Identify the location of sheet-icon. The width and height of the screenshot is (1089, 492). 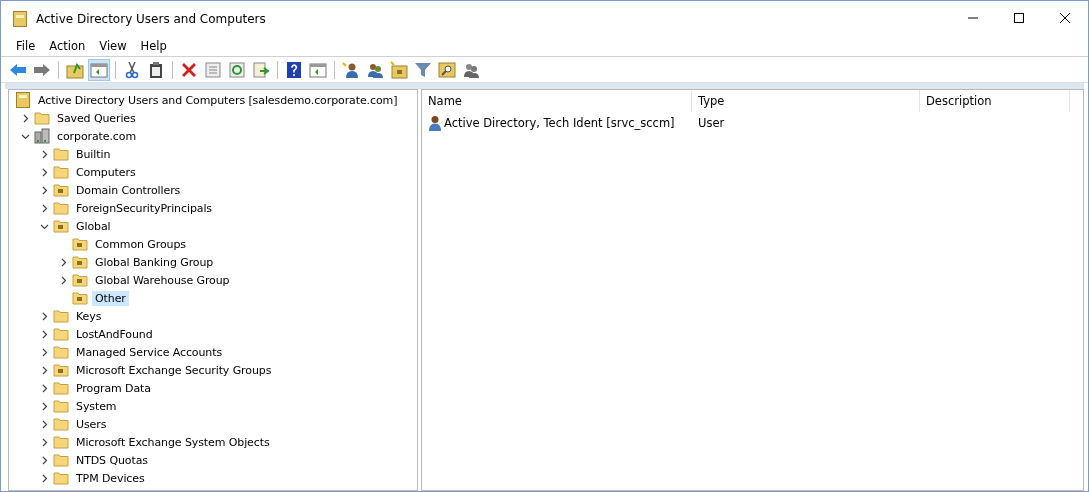
(213, 69).